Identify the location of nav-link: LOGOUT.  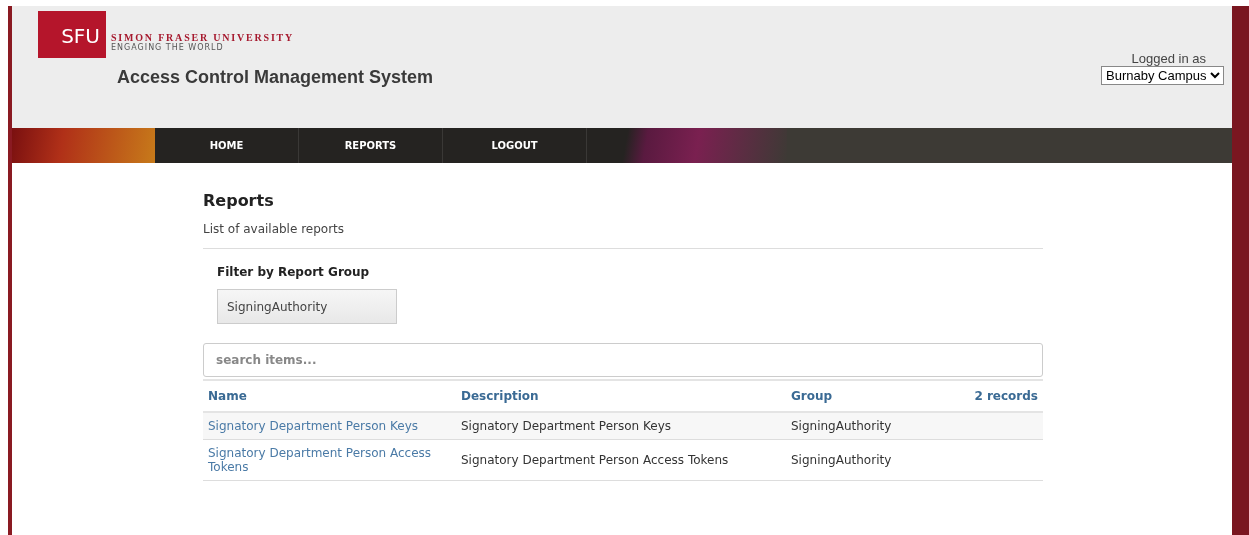
(515, 145).